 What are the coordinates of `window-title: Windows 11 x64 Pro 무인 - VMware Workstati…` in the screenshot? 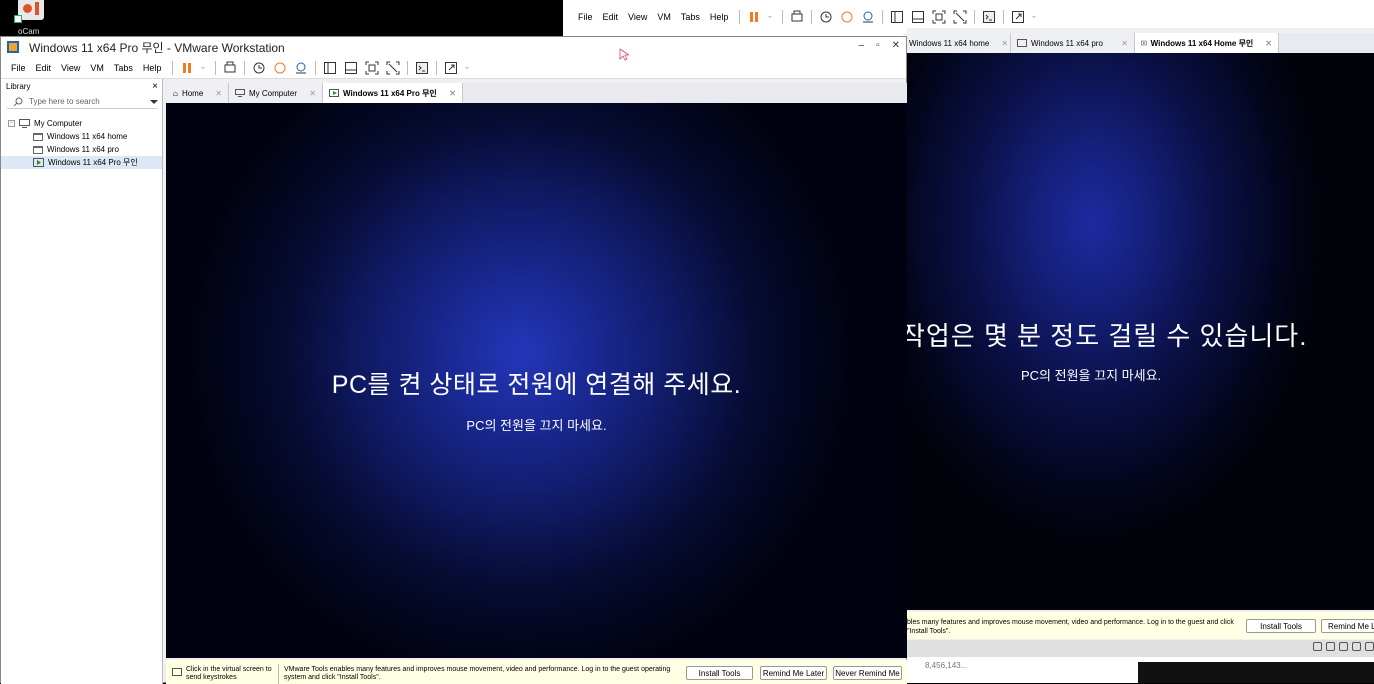 It's located at (157, 47).